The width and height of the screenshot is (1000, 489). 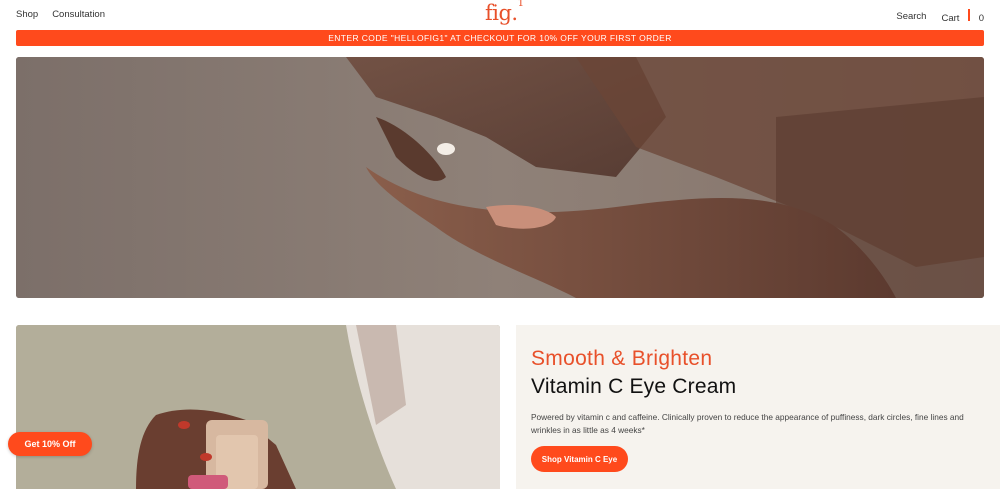 I want to click on cart-link: Cart 0, so click(x=962, y=16).